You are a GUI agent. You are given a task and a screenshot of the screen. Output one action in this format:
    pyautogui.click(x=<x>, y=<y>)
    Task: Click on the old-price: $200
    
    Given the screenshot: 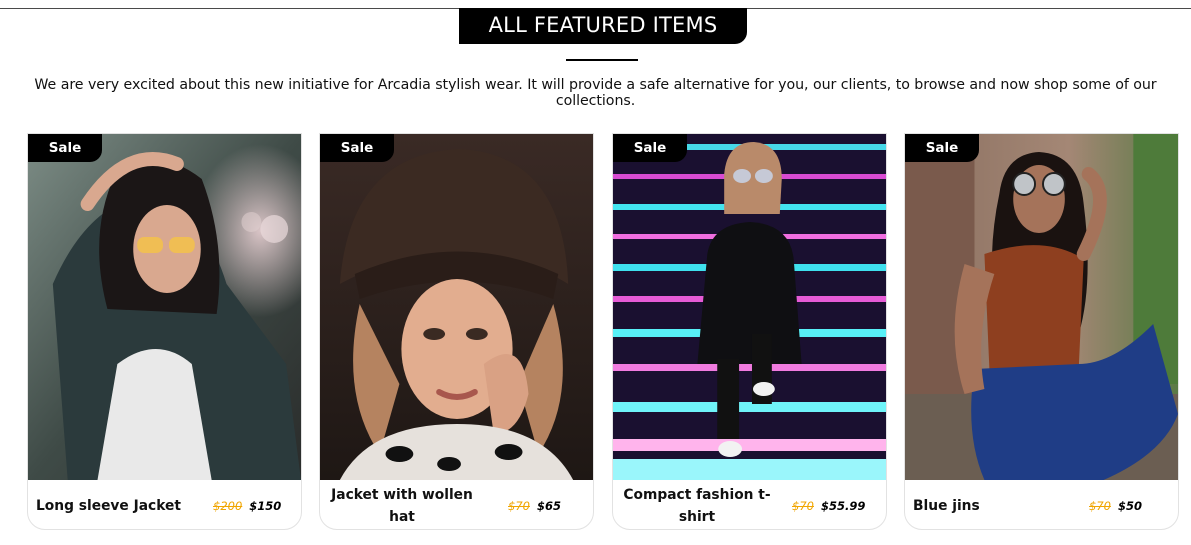 What is the action you would take?
    pyautogui.click(x=228, y=505)
    